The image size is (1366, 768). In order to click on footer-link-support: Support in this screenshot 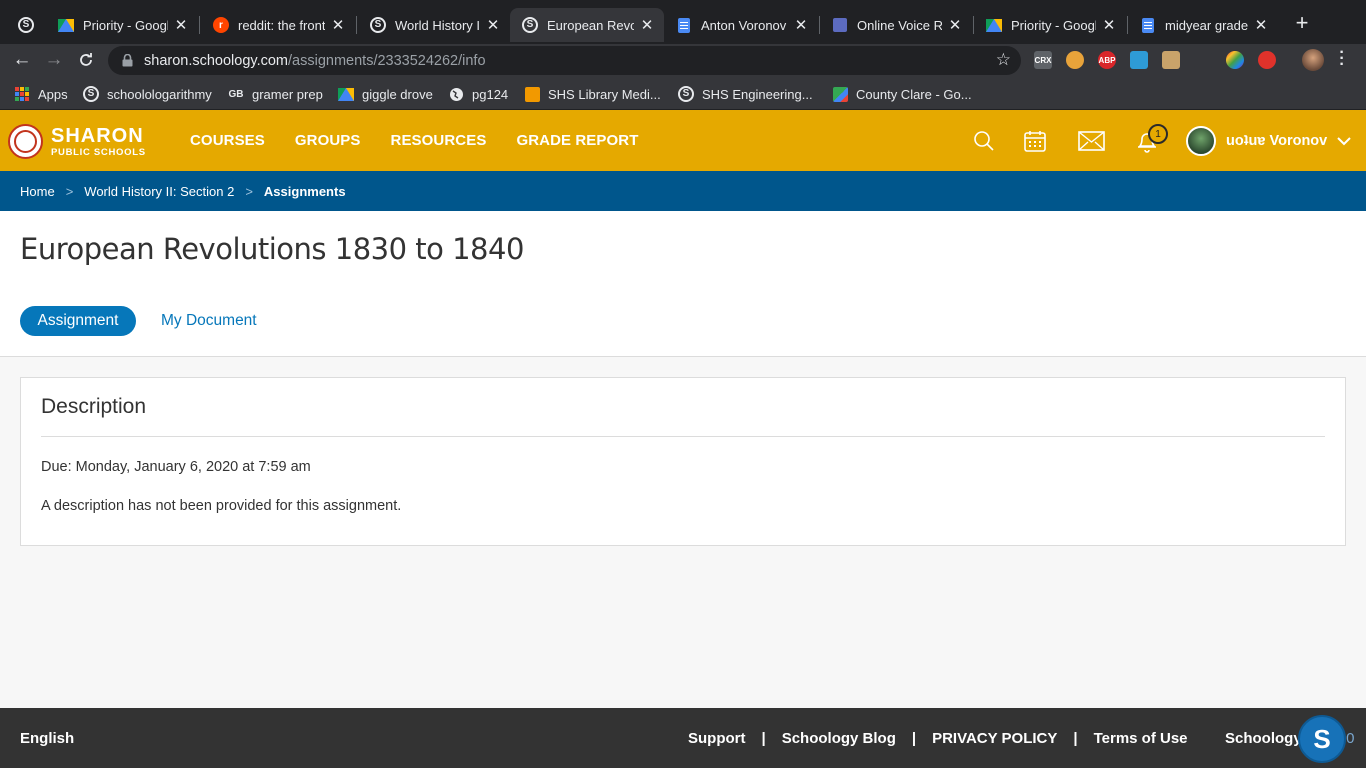, I will do `click(717, 738)`.